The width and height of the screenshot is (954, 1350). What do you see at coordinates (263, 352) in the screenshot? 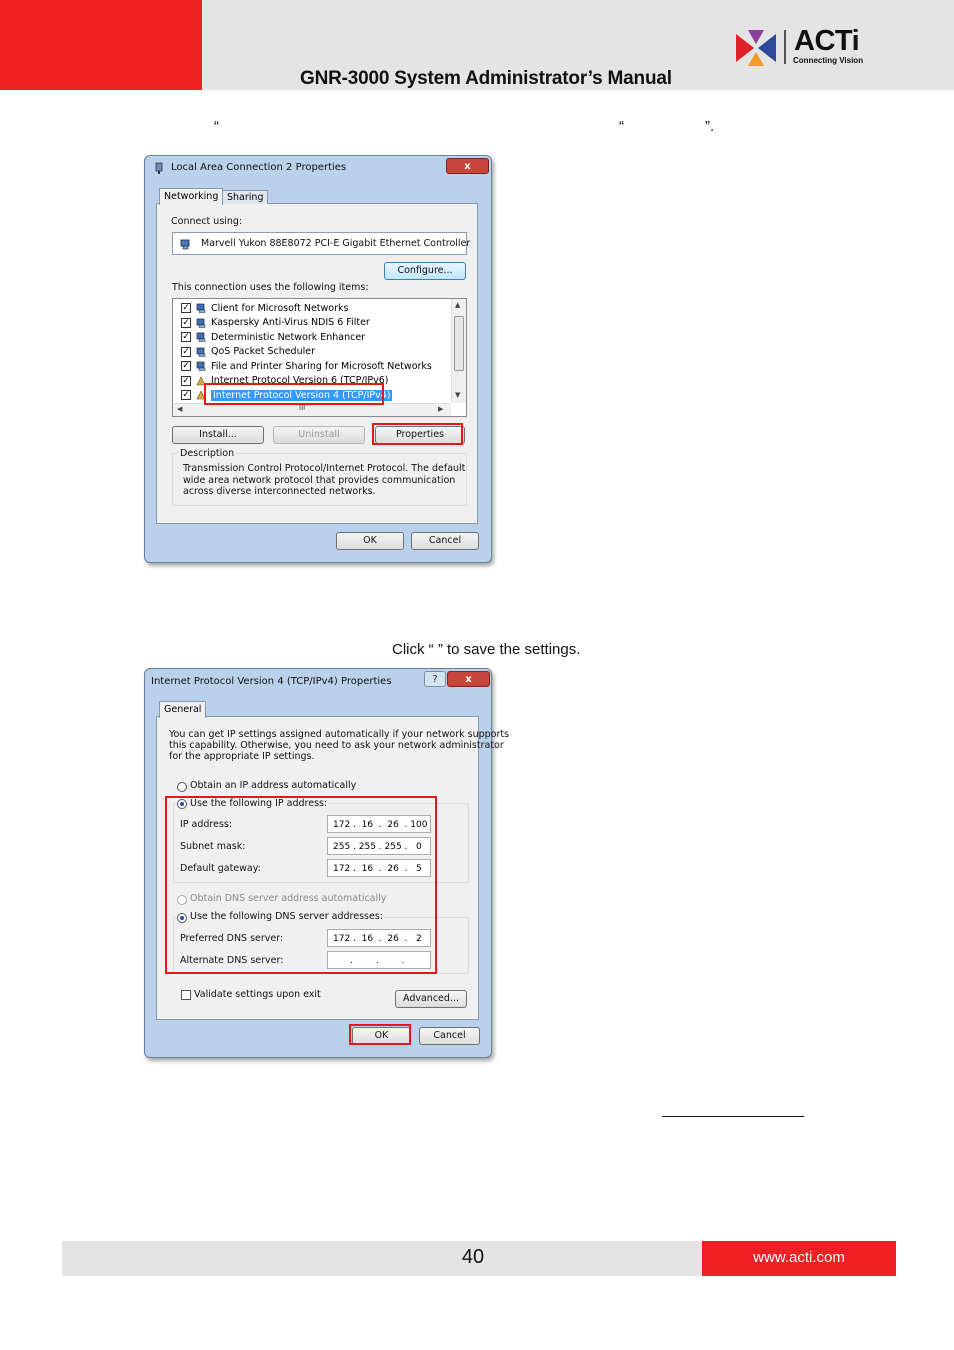
I see `list-item-label: QoS Packet Scheduler` at bounding box center [263, 352].